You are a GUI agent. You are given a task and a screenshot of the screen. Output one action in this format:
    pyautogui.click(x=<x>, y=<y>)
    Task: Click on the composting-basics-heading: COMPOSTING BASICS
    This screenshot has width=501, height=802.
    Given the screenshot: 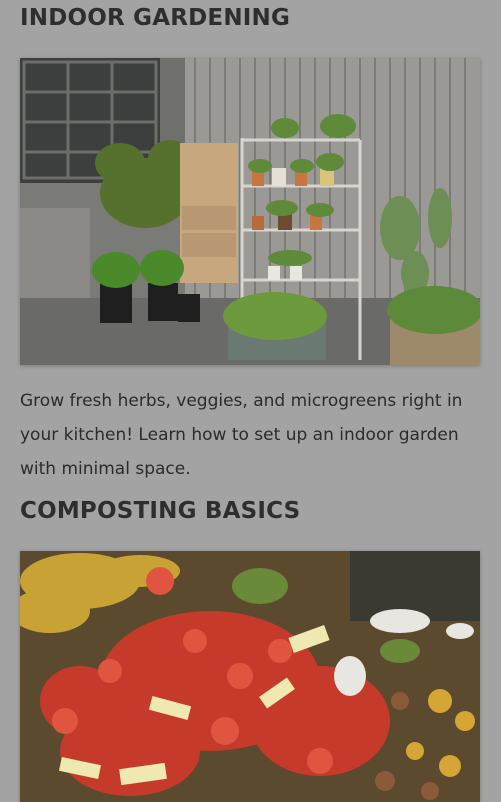 What is the action you would take?
    pyautogui.click(x=160, y=511)
    